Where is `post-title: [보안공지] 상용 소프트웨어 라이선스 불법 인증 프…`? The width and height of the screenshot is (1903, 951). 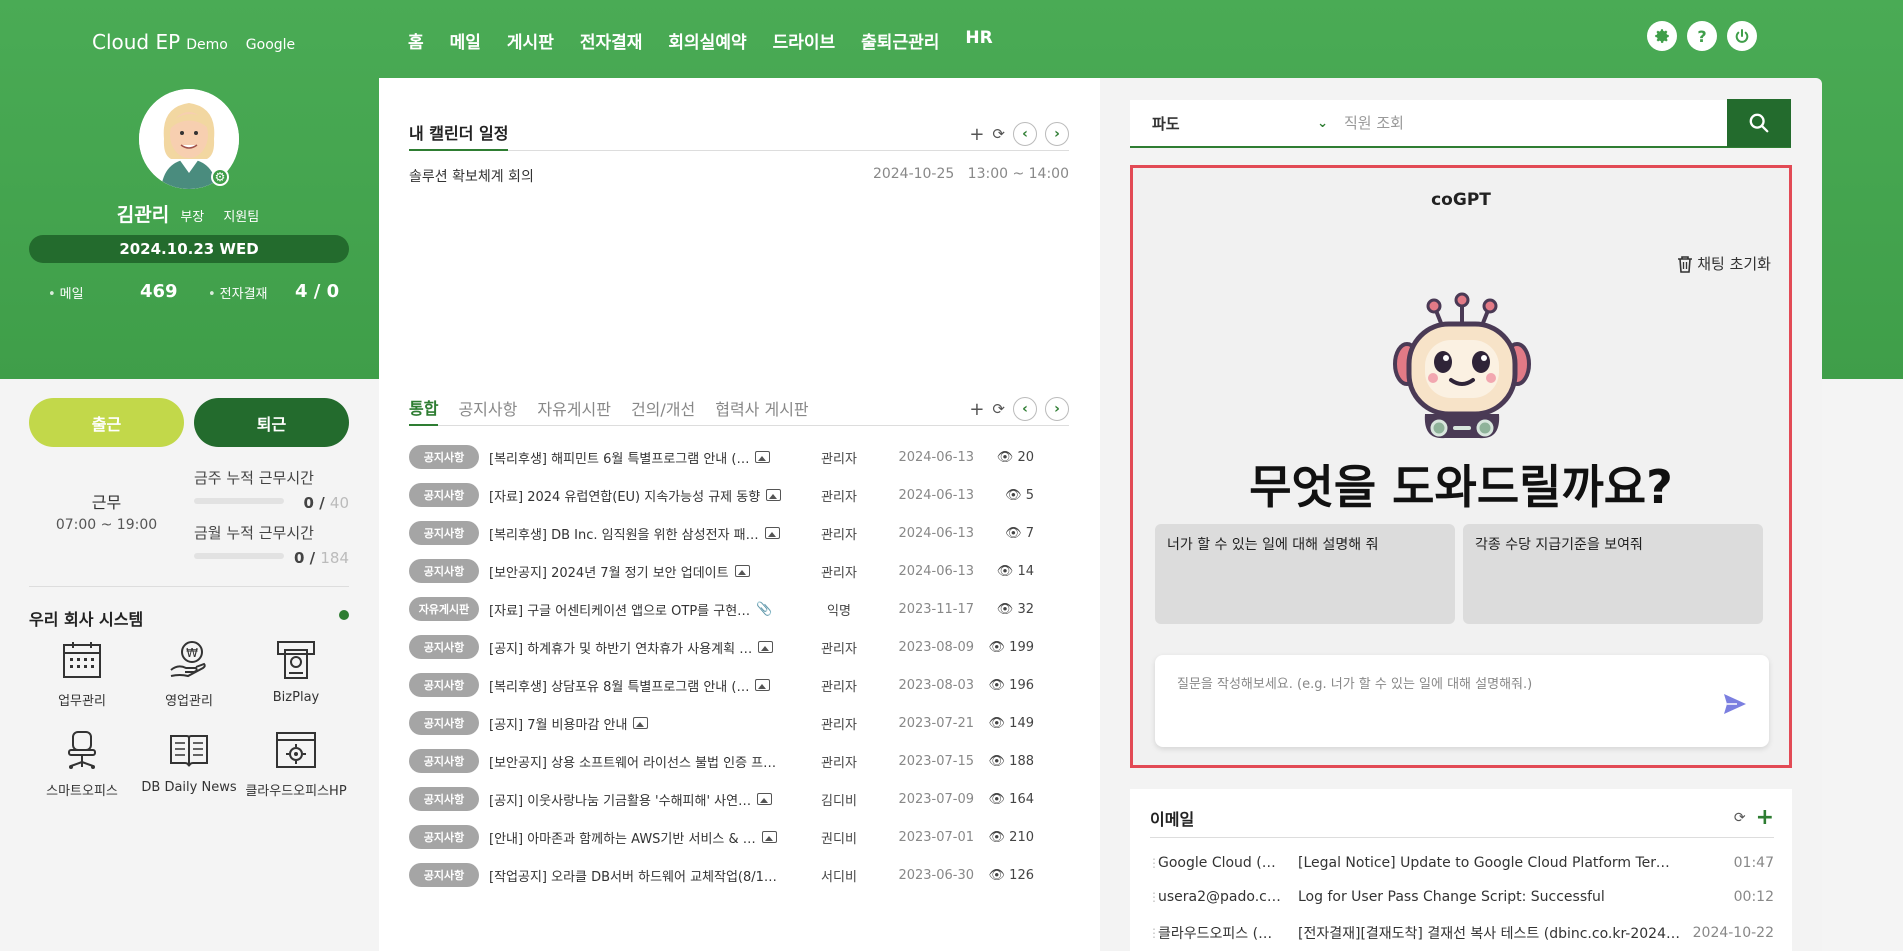 post-title: [보안공지] 상용 소프트웨어 라이선스 불법 인증 프… is located at coordinates (644, 761).